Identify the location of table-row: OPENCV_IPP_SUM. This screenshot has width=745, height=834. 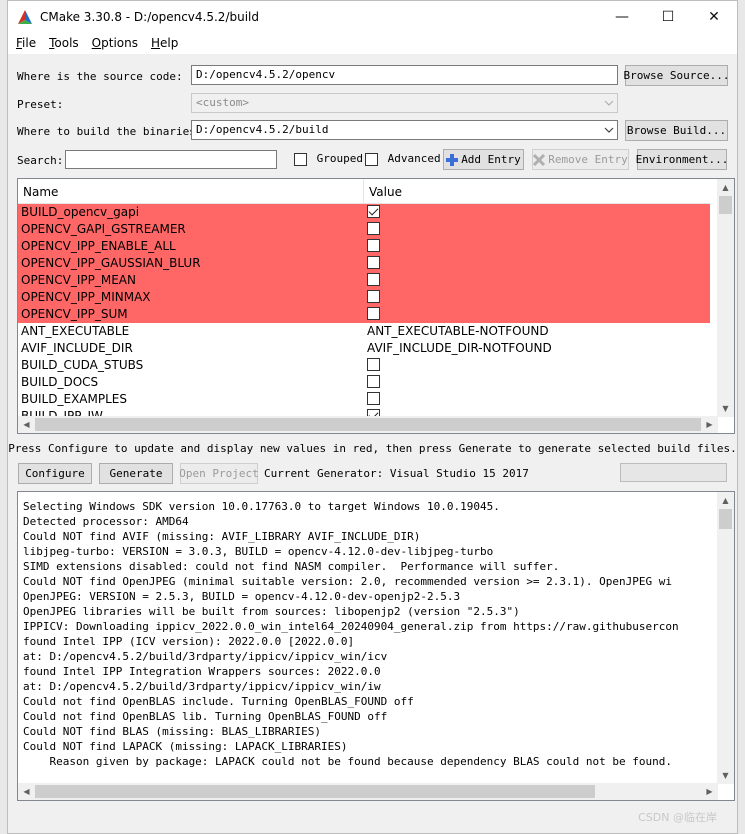
(364, 314).